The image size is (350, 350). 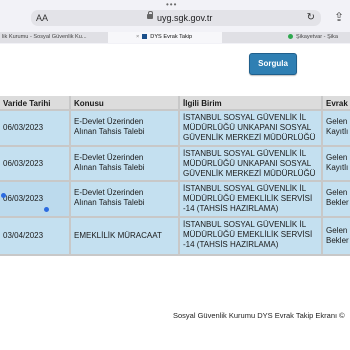 I want to click on close-tab-icon: ×, so click(x=137, y=37).